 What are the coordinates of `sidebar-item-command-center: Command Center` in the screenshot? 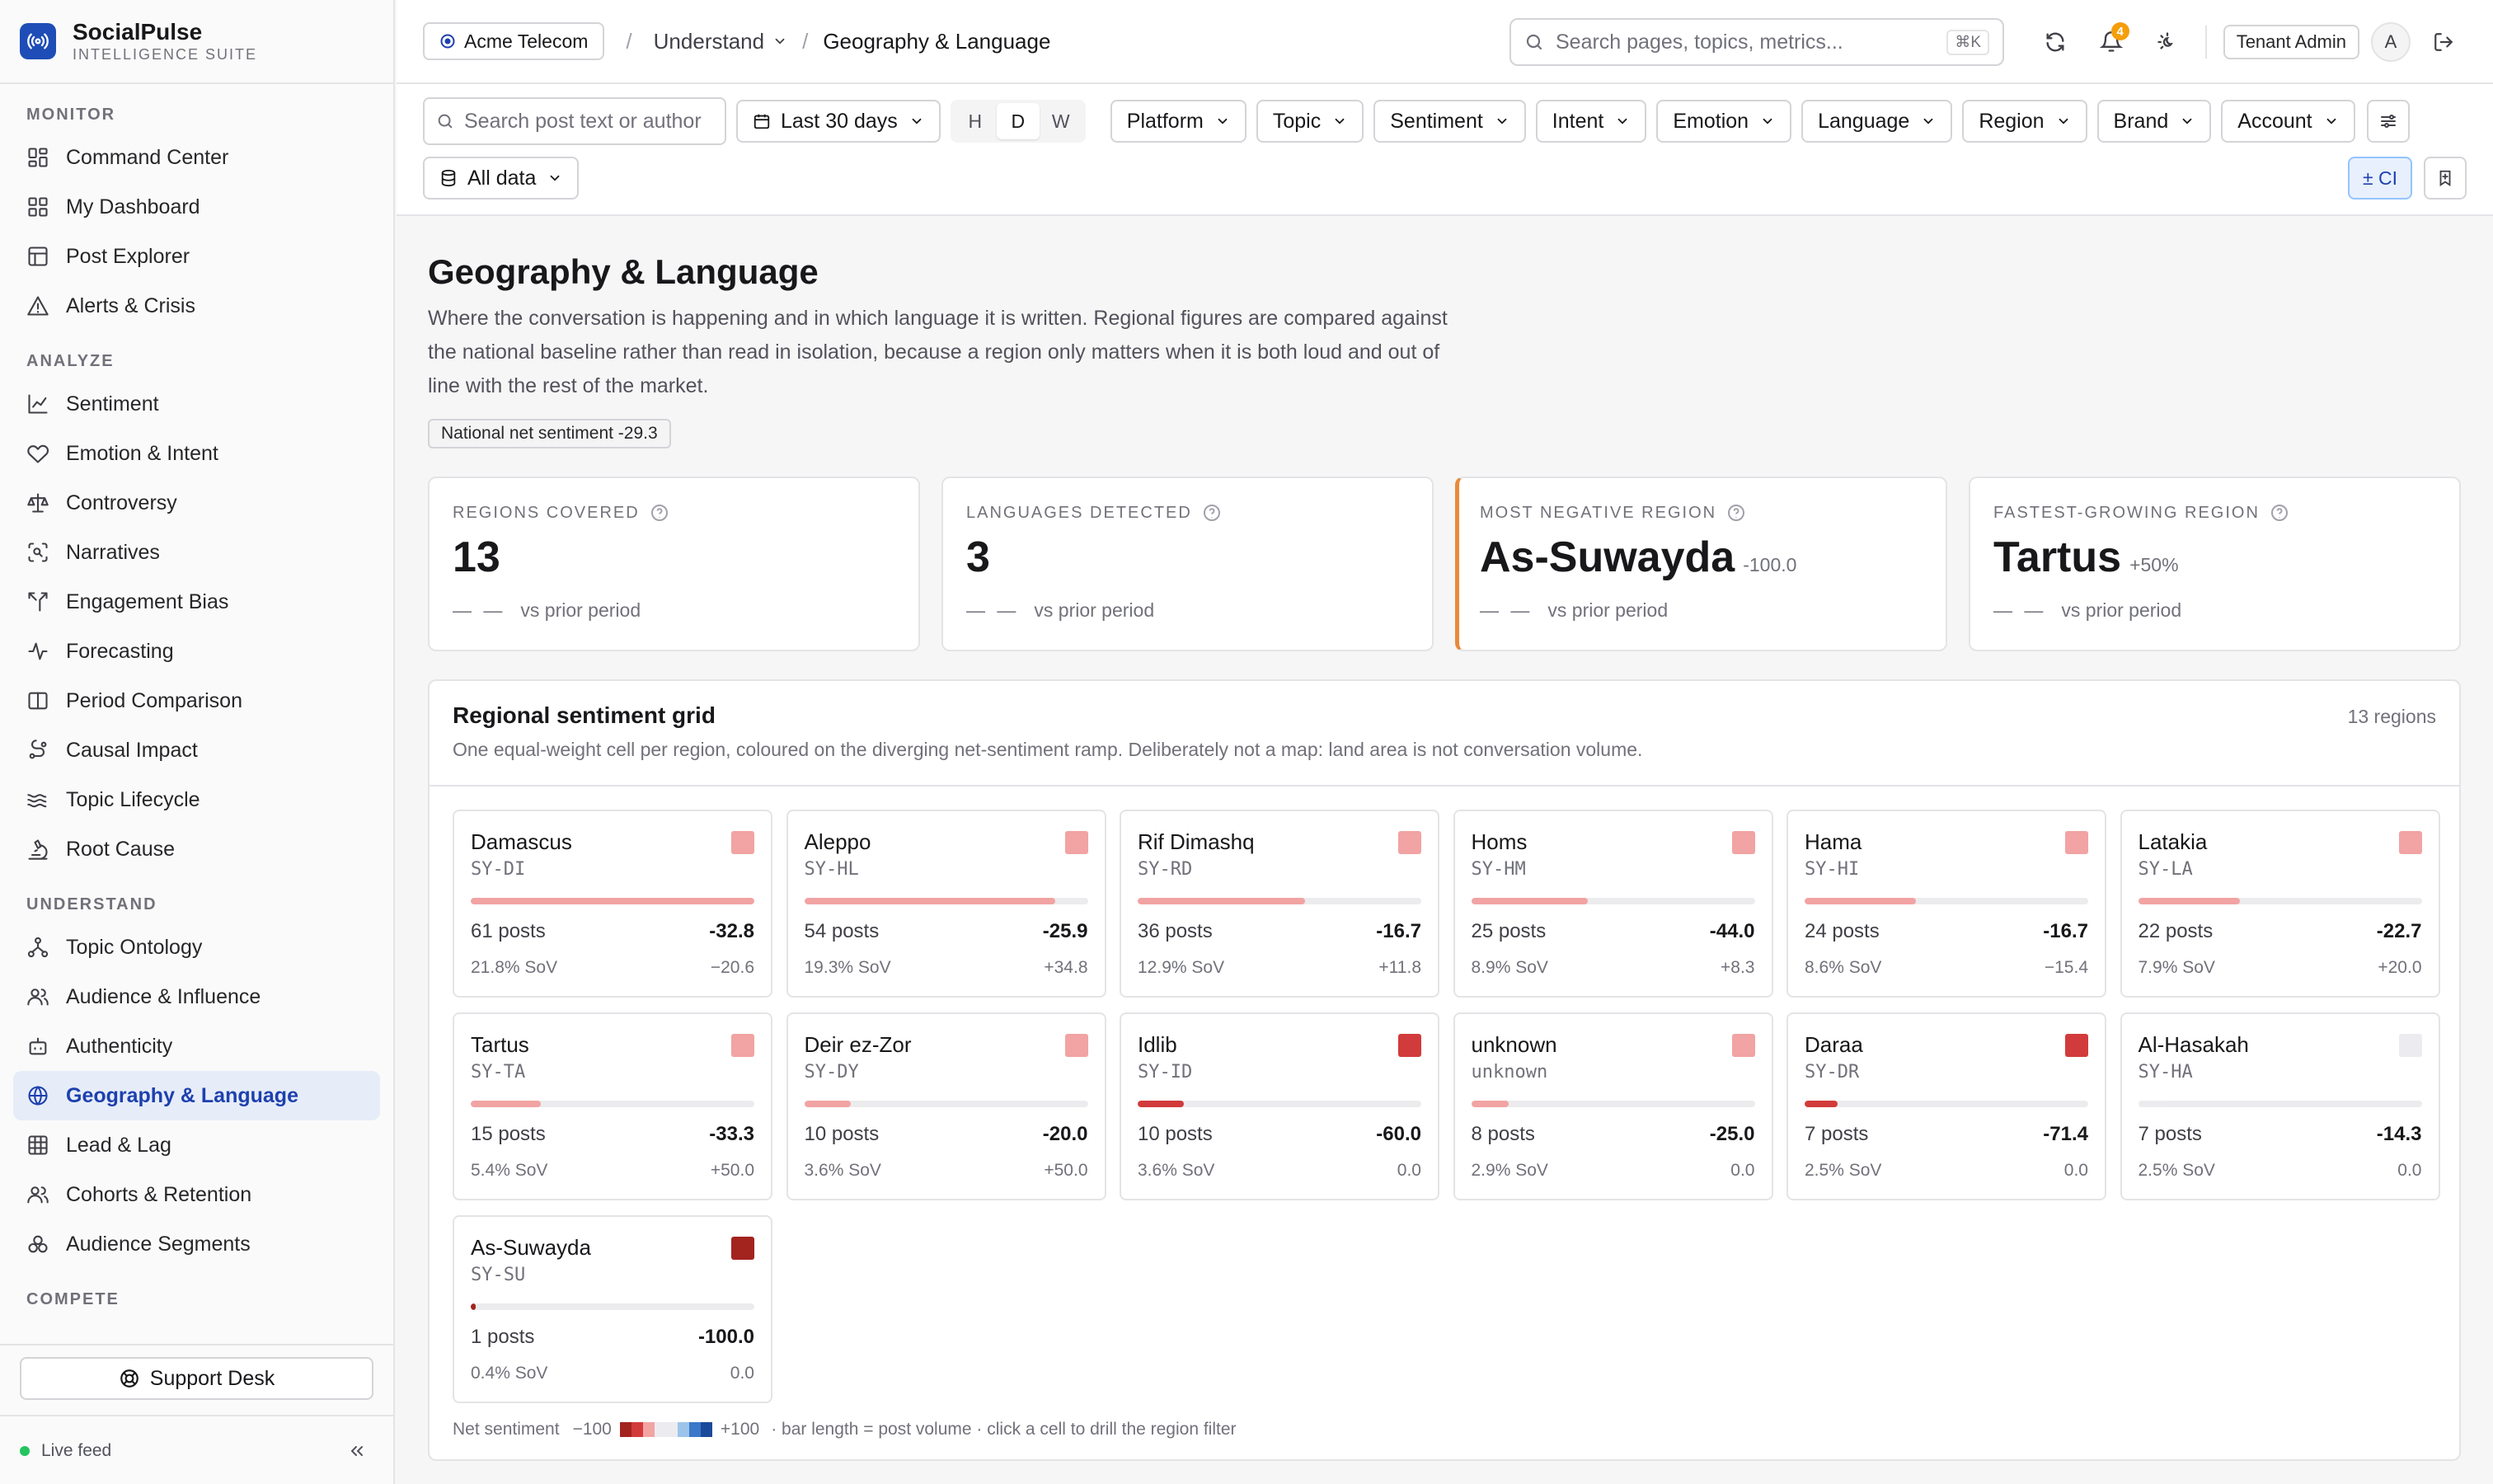 It's located at (196, 157).